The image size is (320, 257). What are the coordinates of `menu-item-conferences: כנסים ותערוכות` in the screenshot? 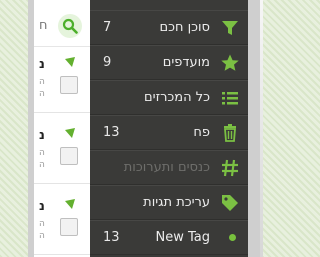 It's located at (169, 167).